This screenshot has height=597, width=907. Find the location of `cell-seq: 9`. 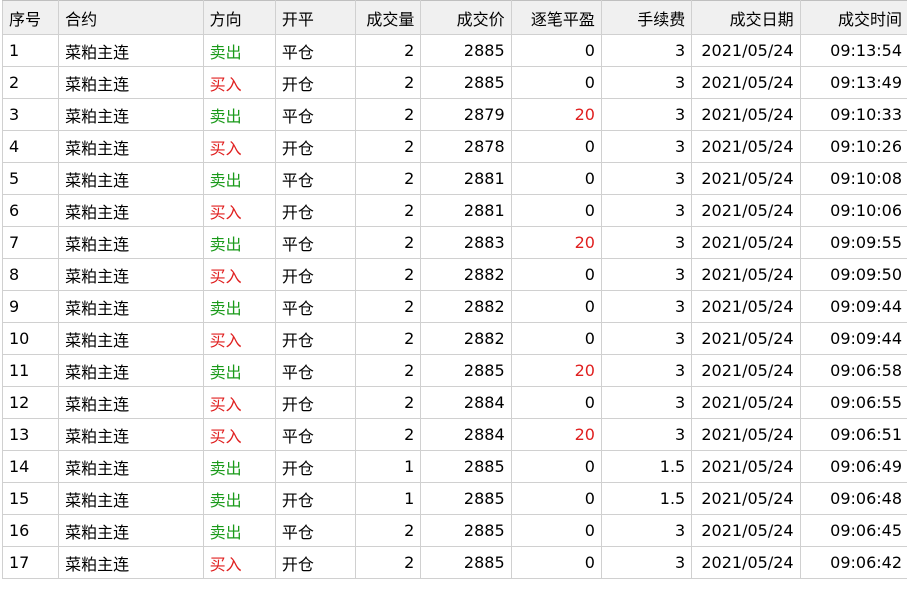

cell-seq: 9 is located at coordinates (30, 306).